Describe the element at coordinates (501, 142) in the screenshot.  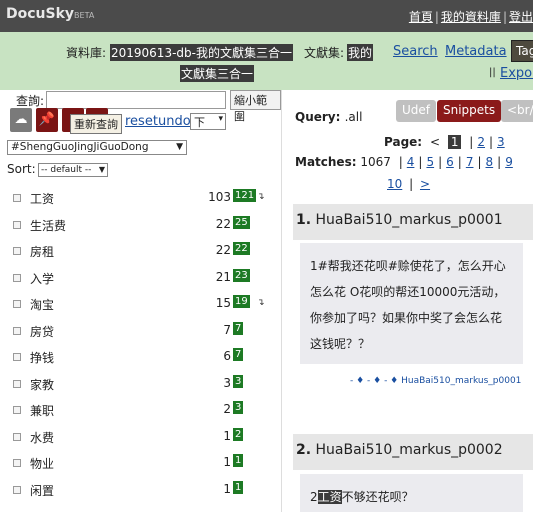
I see `page-link: 3` at that location.